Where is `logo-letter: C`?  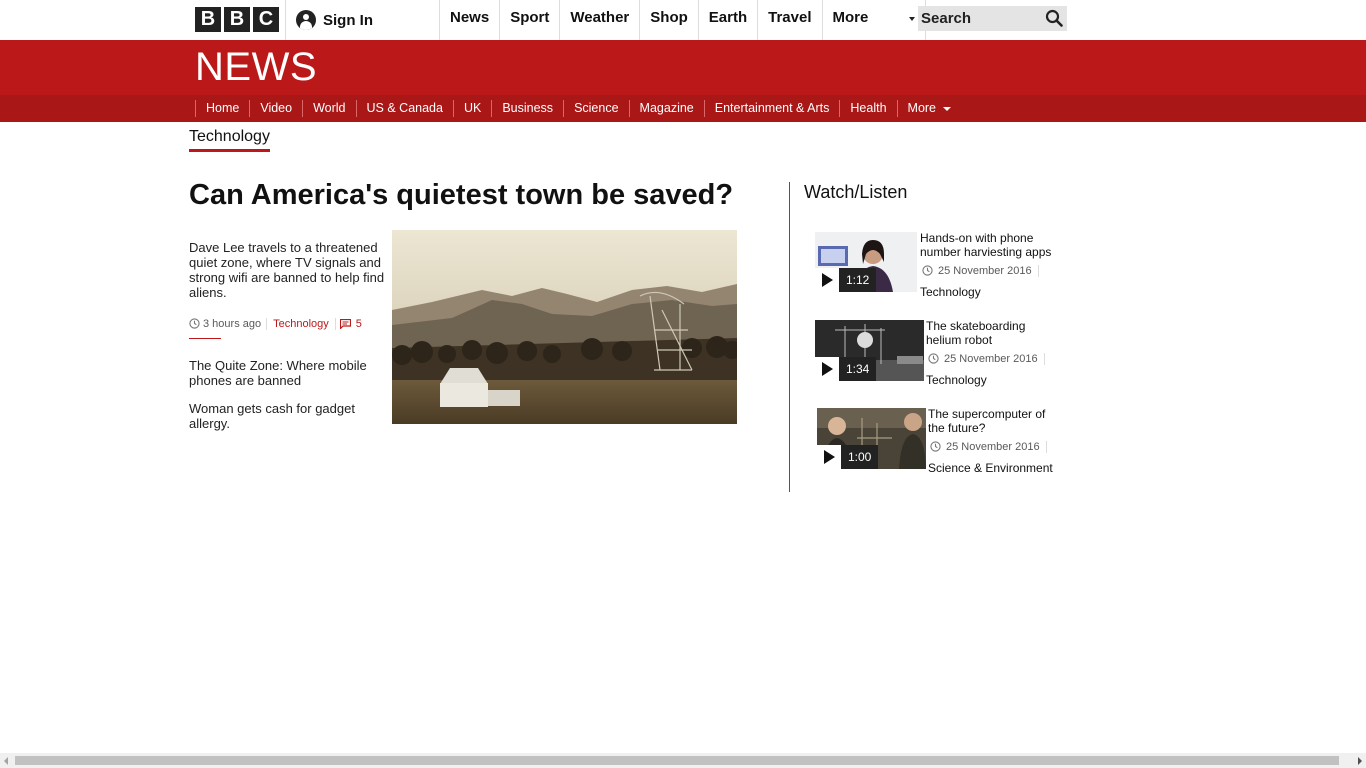 logo-letter: C is located at coordinates (266, 19).